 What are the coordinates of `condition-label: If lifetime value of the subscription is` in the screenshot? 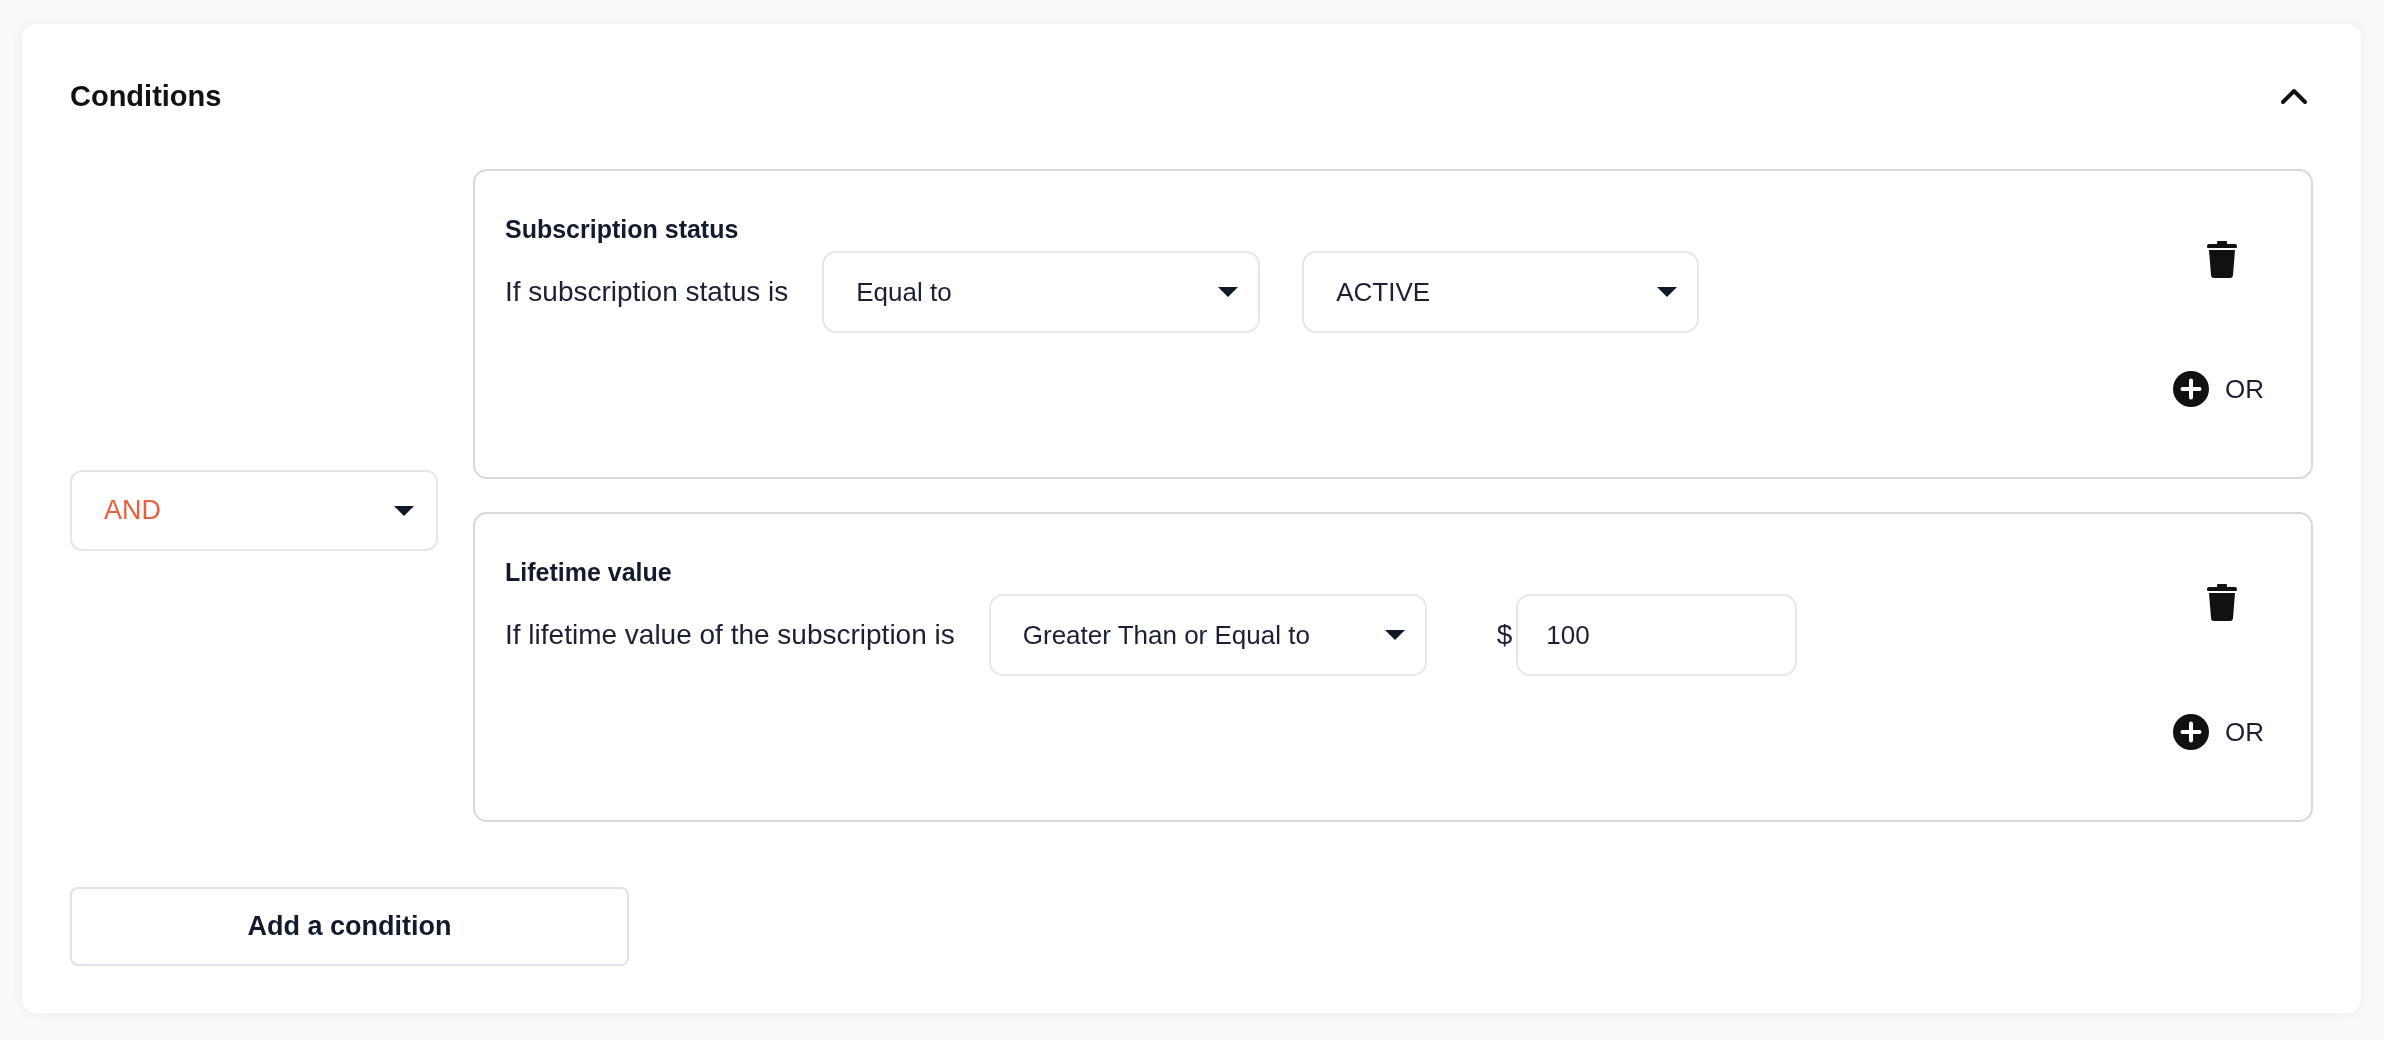 It's located at (730, 635).